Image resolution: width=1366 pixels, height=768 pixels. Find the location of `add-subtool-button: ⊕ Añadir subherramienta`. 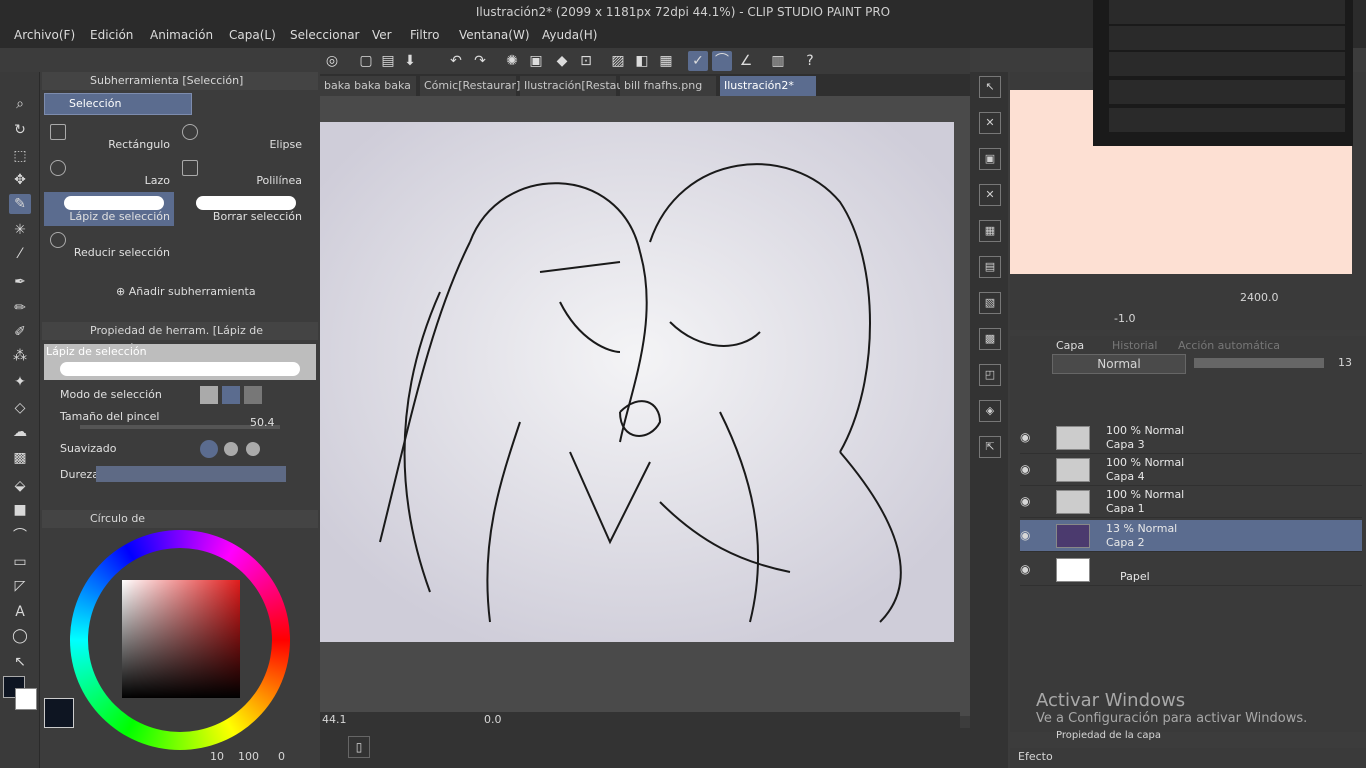

add-subtool-button: ⊕ Añadir subherramienta is located at coordinates (186, 291).